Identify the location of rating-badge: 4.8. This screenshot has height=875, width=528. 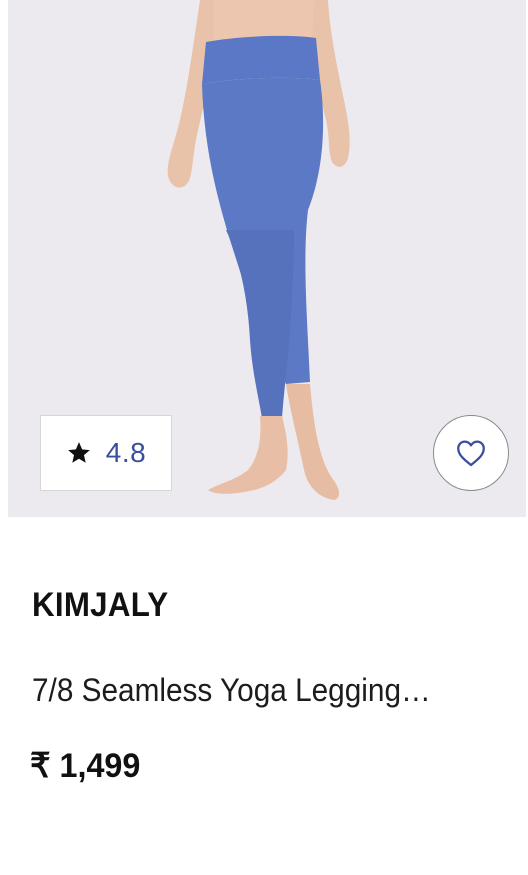
(106, 453).